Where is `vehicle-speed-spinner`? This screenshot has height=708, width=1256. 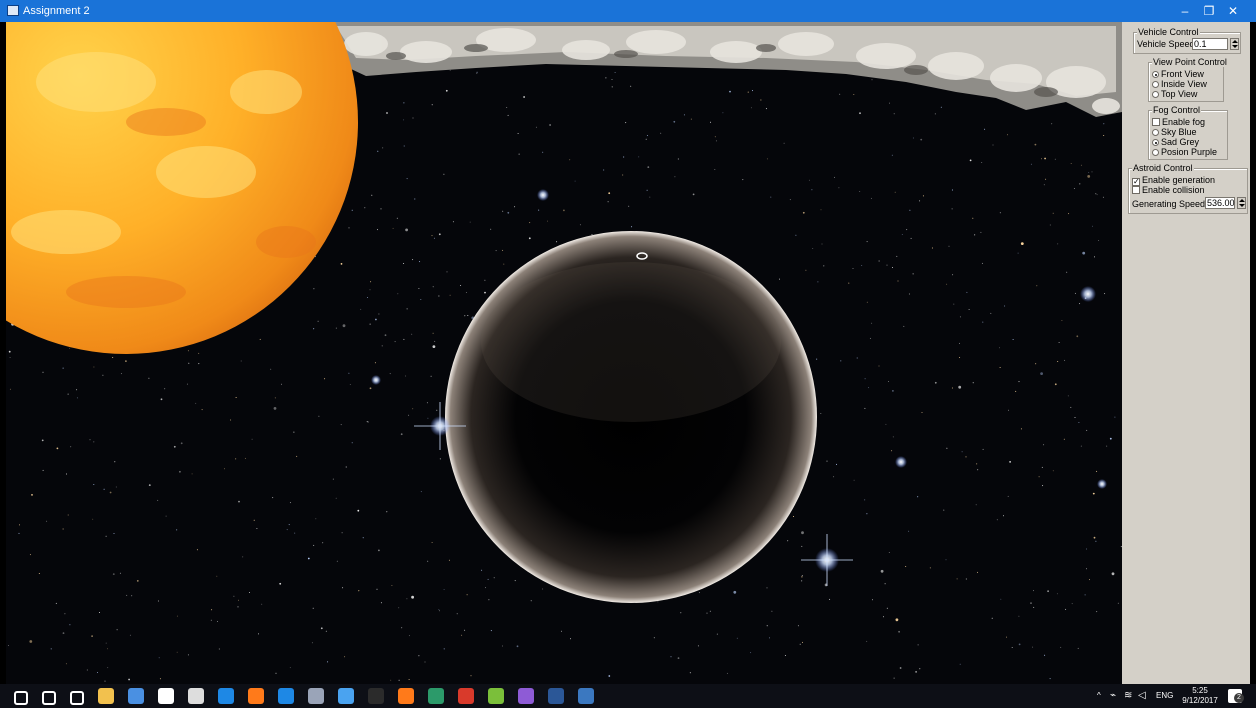 vehicle-speed-spinner is located at coordinates (1234, 44).